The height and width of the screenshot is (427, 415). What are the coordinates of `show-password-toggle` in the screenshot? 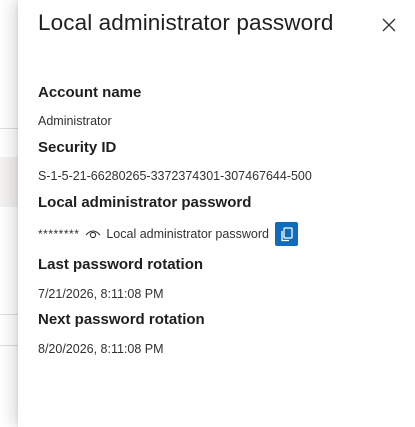 It's located at (93, 234).